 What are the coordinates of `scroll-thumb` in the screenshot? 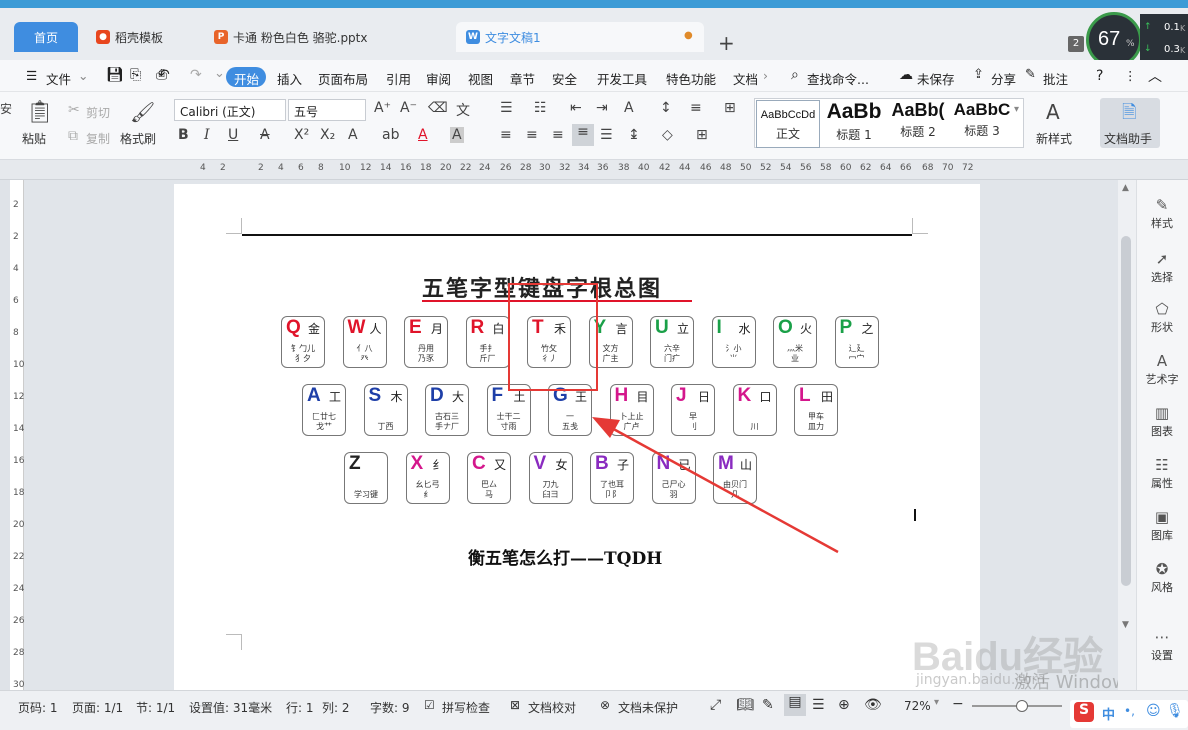 It's located at (1126, 411).